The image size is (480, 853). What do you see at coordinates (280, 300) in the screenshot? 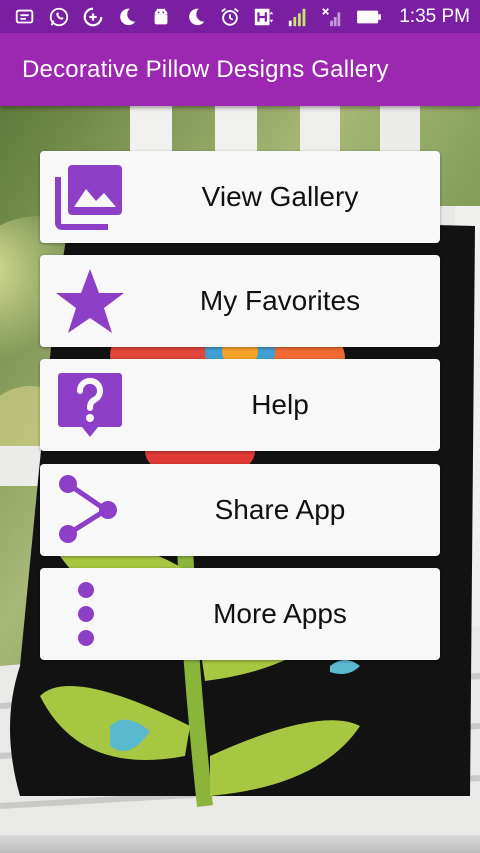
I see `my-favorites-label: My Favorites` at bounding box center [280, 300].